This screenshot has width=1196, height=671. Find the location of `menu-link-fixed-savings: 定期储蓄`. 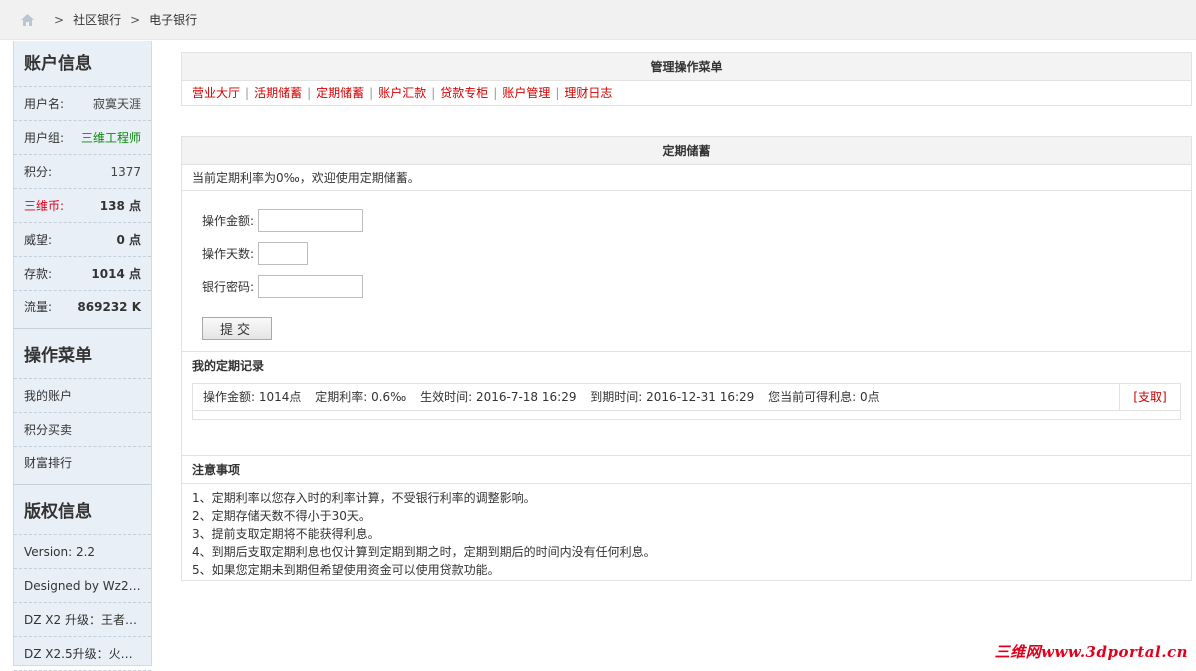

menu-link-fixed-savings: 定期储蓄 is located at coordinates (340, 93).